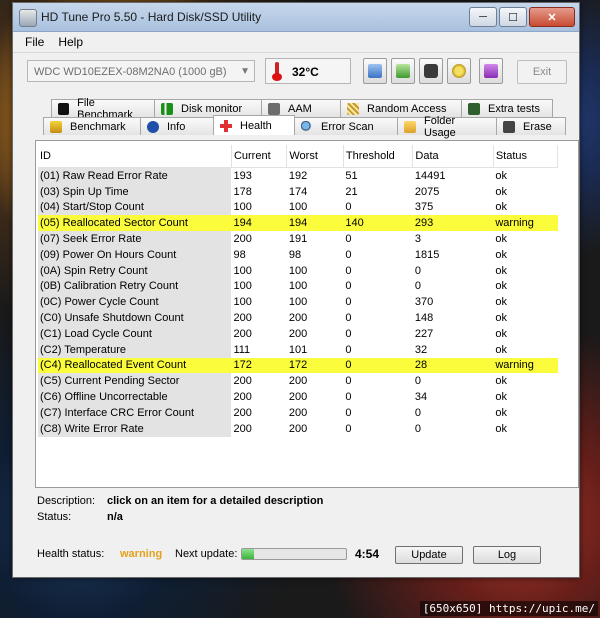 Image resolution: width=600 pixels, height=618 pixels. I want to click on next-update-time: 4:54, so click(367, 554).